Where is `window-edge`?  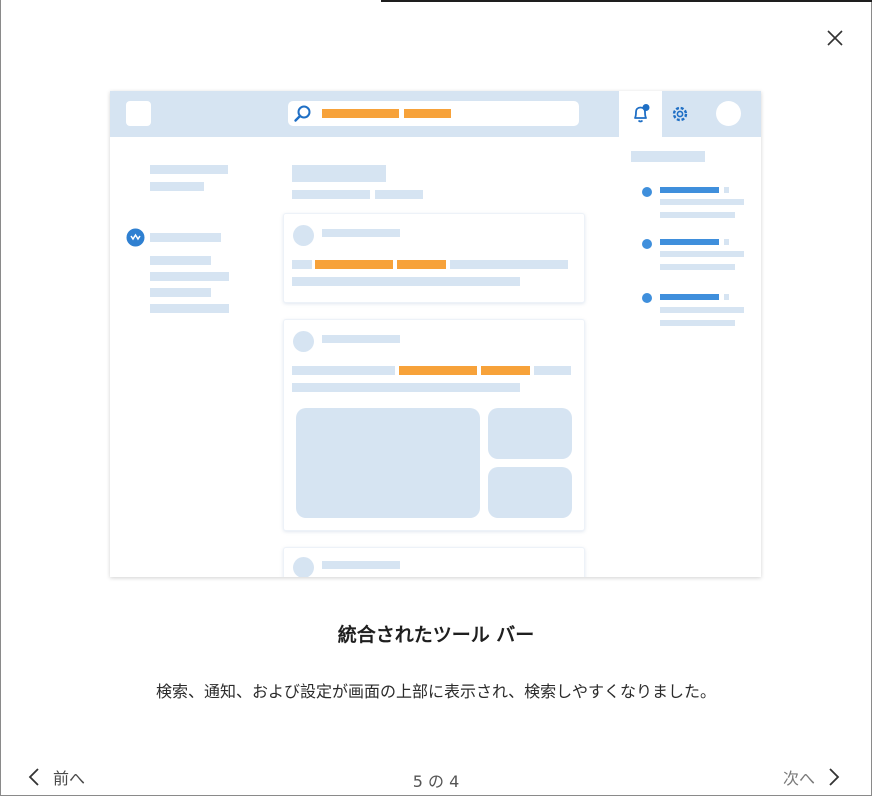 window-edge is located at coordinates (626, 1).